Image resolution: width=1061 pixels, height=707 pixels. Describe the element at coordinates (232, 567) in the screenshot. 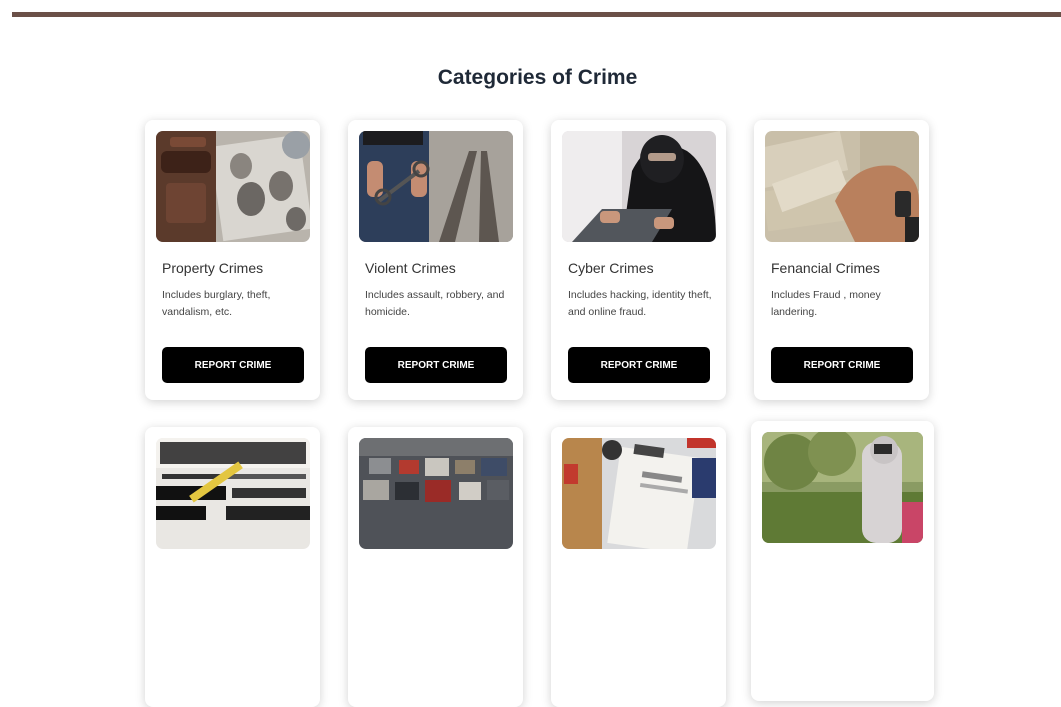

I see `category-card-drugs` at that location.